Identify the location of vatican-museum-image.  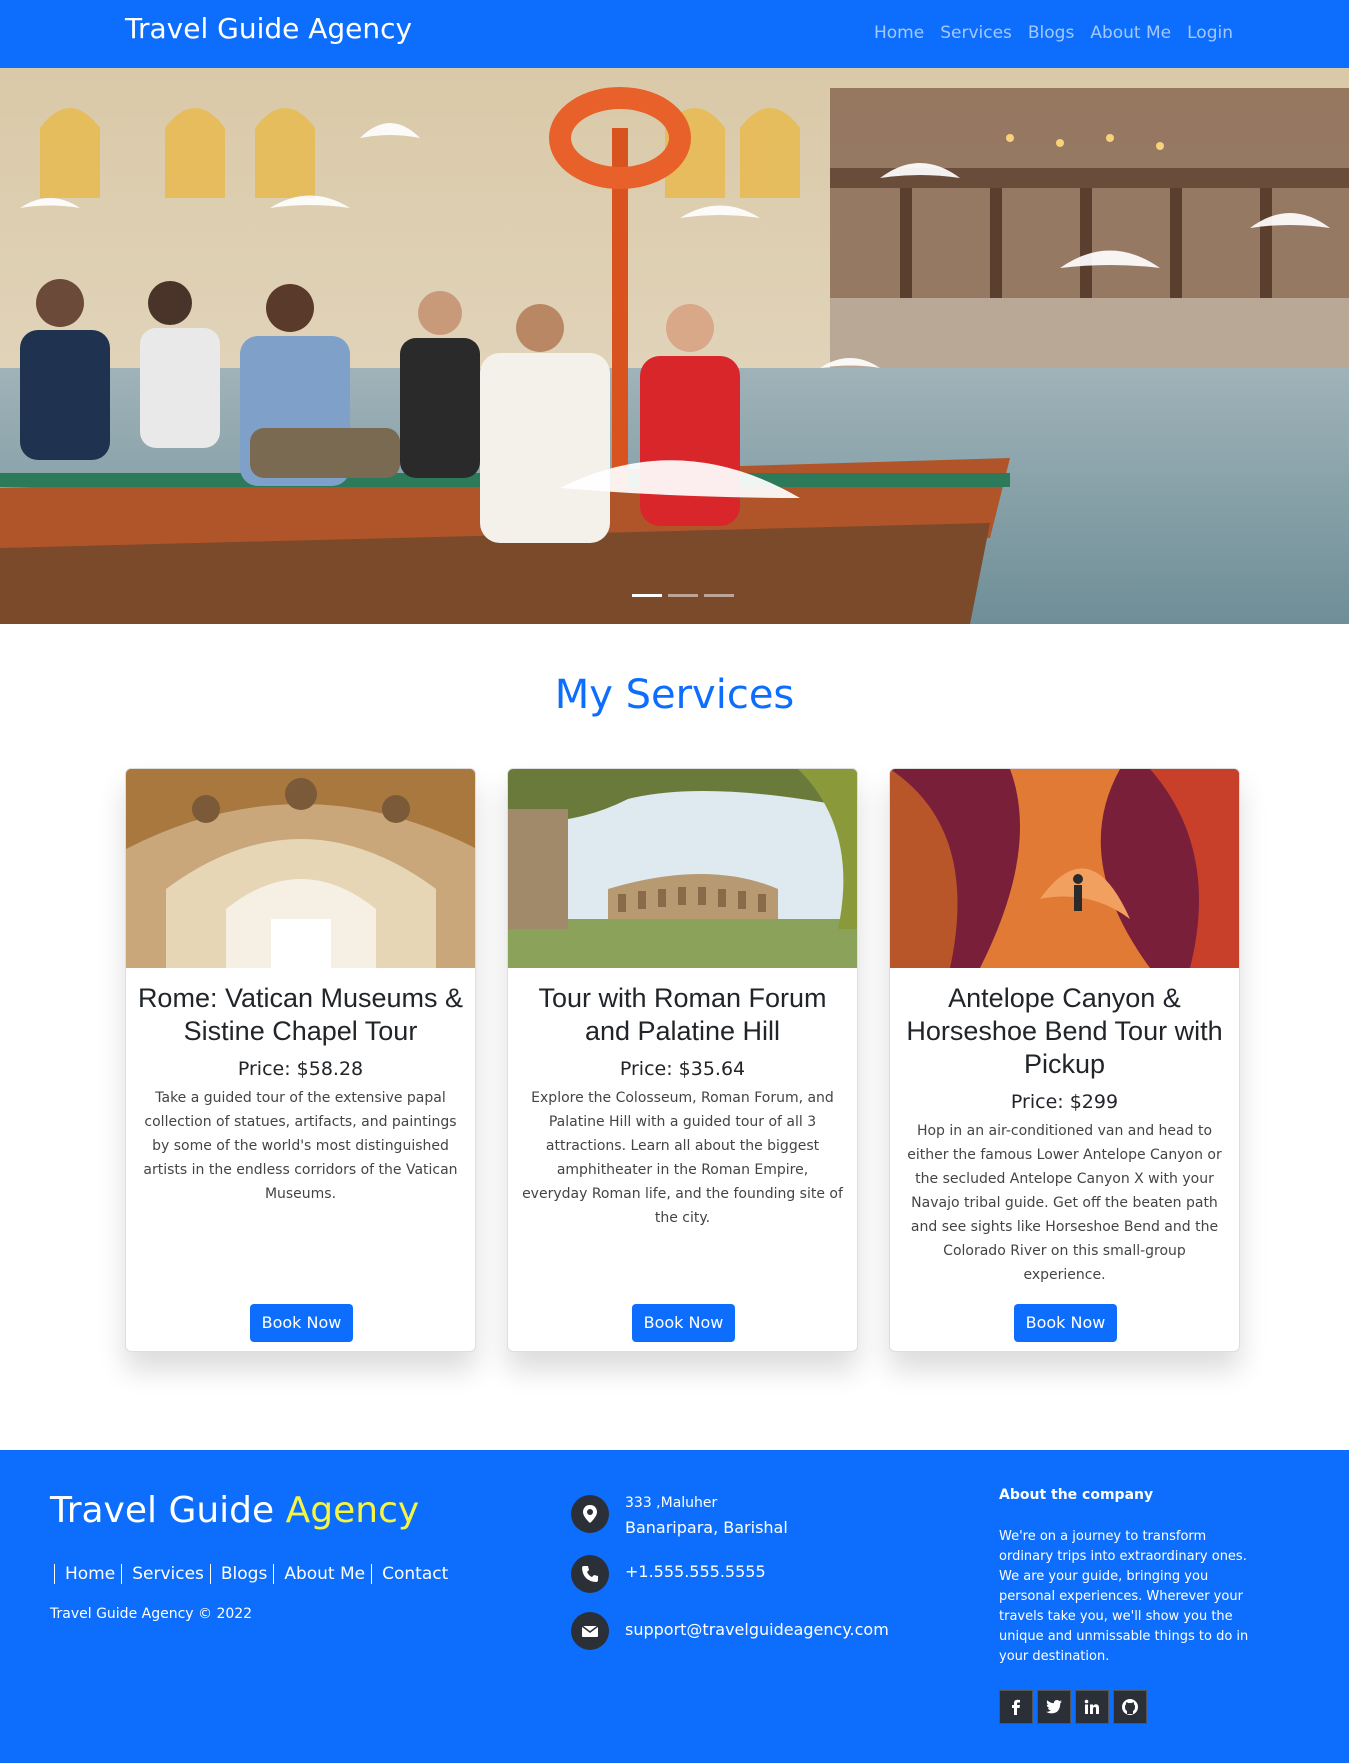
(300, 868).